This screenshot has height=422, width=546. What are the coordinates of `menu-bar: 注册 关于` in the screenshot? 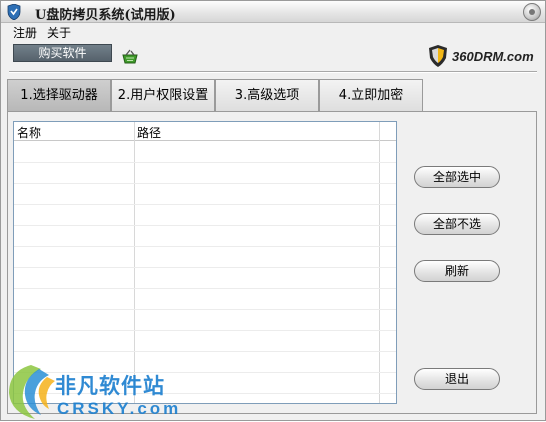 It's located at (42, 32).